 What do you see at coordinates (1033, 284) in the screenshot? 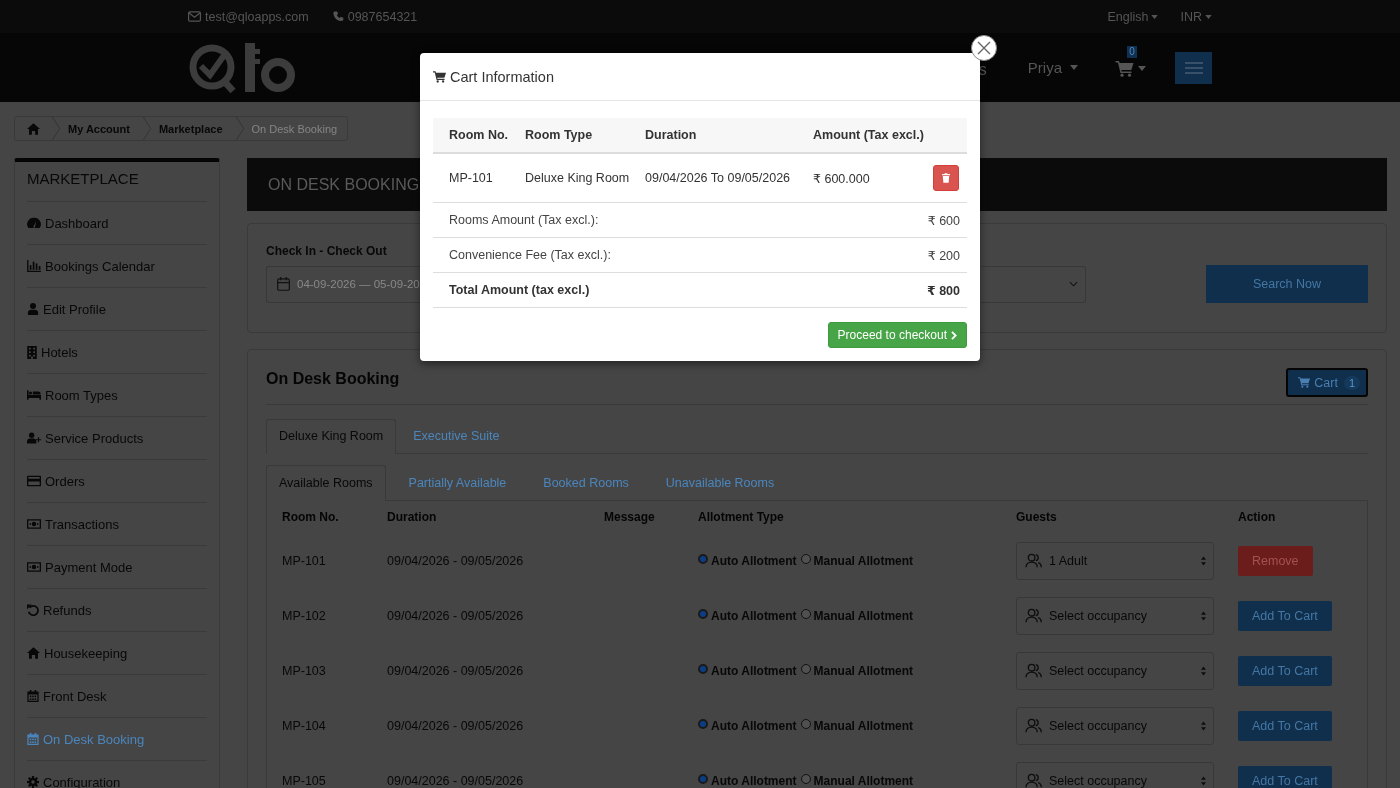
I see `select-field` at bounding box center [1033, 284].